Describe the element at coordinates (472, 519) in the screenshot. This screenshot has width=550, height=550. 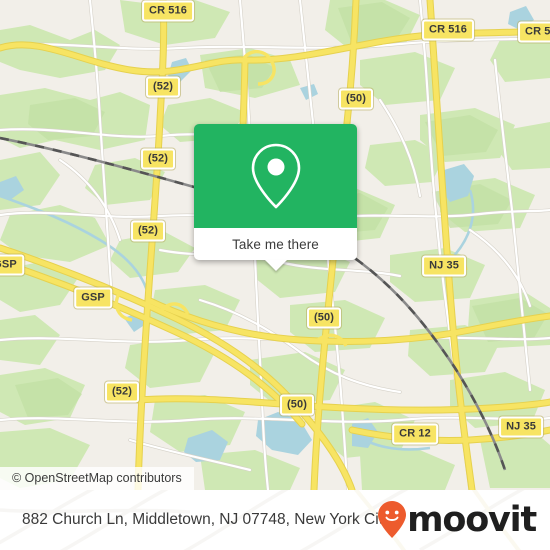
I see `moovit-wordmark: moovit` at that location.